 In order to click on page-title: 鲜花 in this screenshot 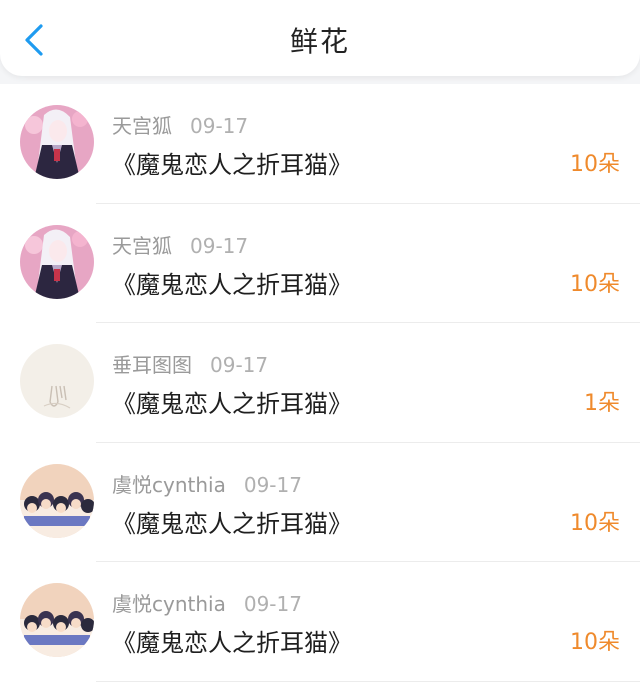, I will do `click(319, 41)`.